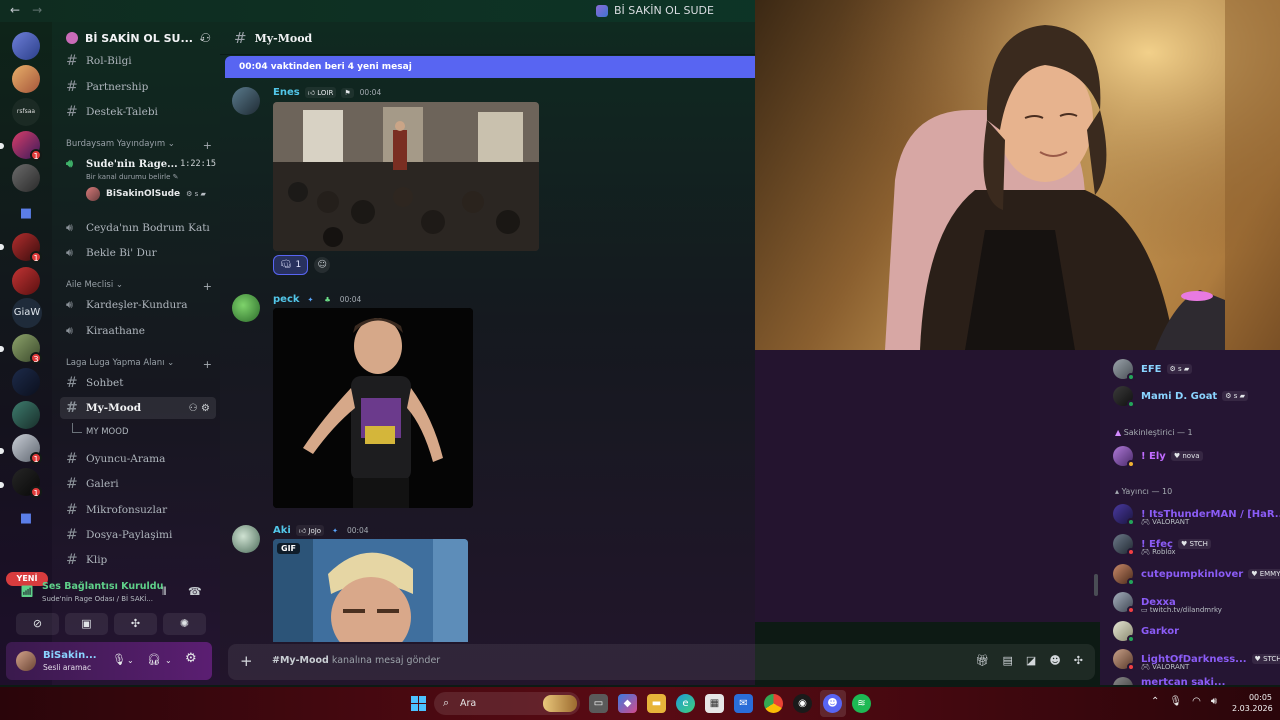 The width and height of the screenshot is (1280, 720). What do you see at coordinates (1180, 397) in the screenshot?
I see `member-item: Mami D. Goat ⚙ ꜱ ▰` at bounding box center [1180, 397].